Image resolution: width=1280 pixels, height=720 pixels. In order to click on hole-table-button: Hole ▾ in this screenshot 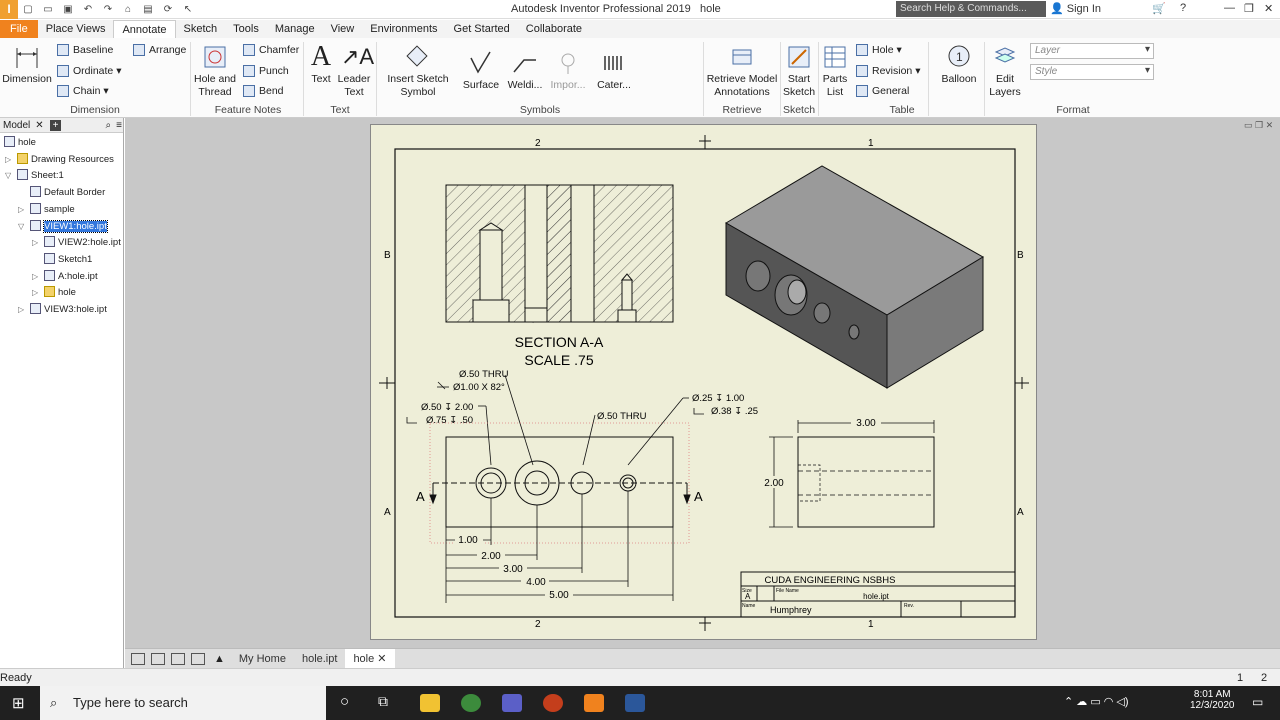, I will do `click(879, 50)`.